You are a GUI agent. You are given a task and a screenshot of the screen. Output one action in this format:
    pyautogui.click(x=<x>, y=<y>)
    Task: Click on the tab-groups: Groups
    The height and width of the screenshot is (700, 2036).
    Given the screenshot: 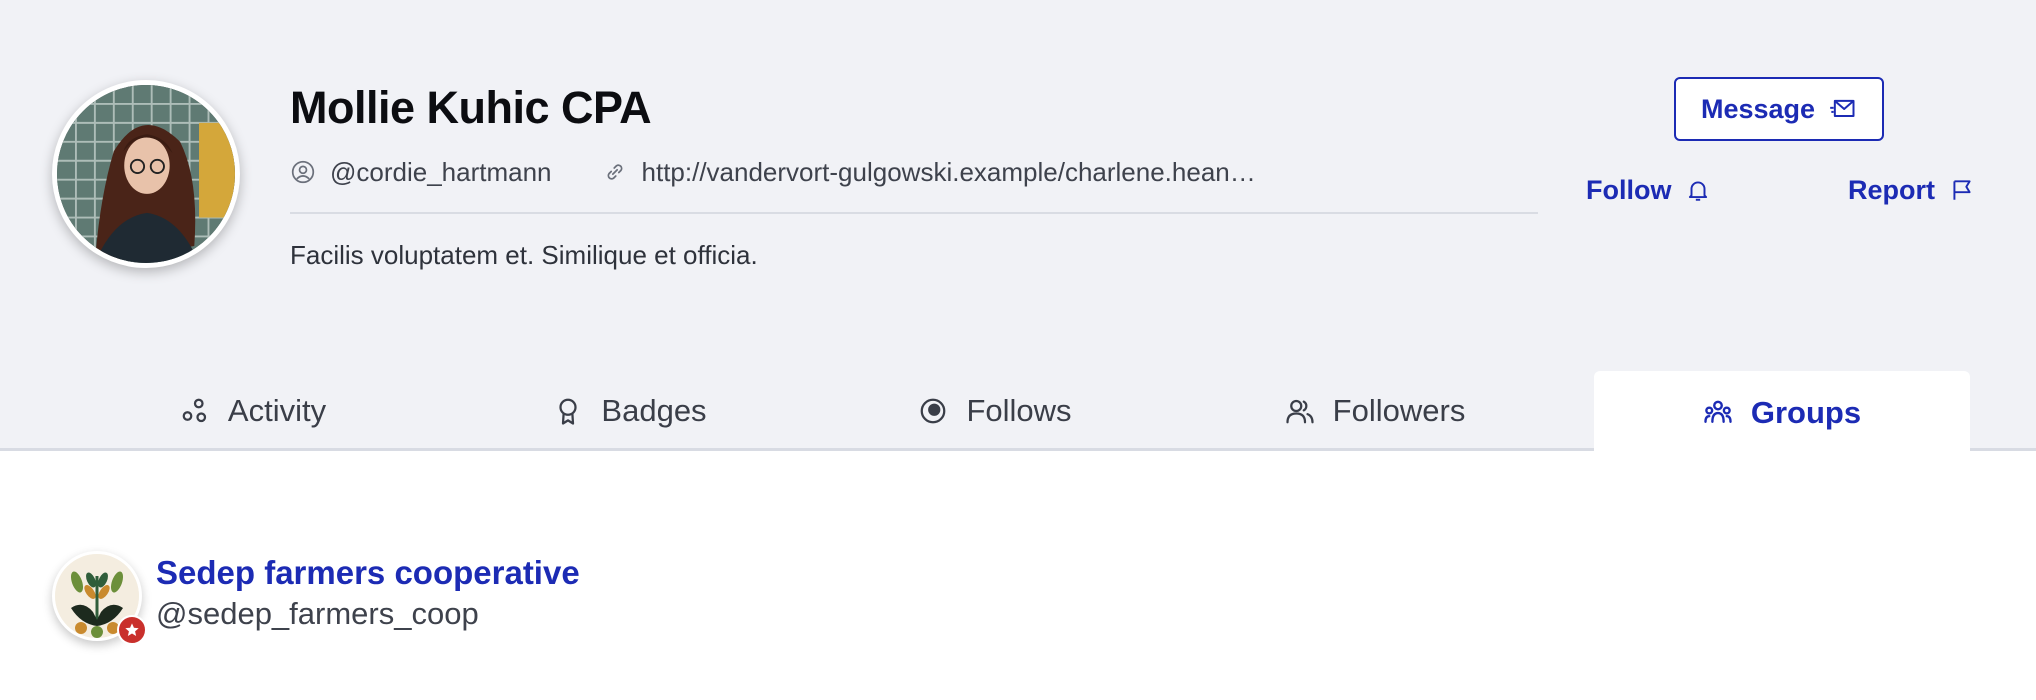 What is the action you would take?
    pyautogui.click(x=1782, y=412)
    